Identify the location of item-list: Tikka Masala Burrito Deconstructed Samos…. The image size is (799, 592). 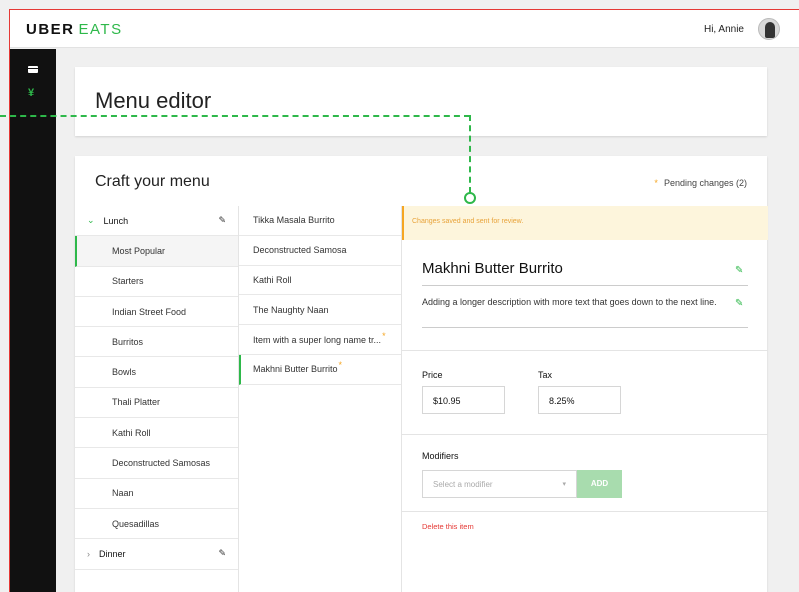
(320, 399).